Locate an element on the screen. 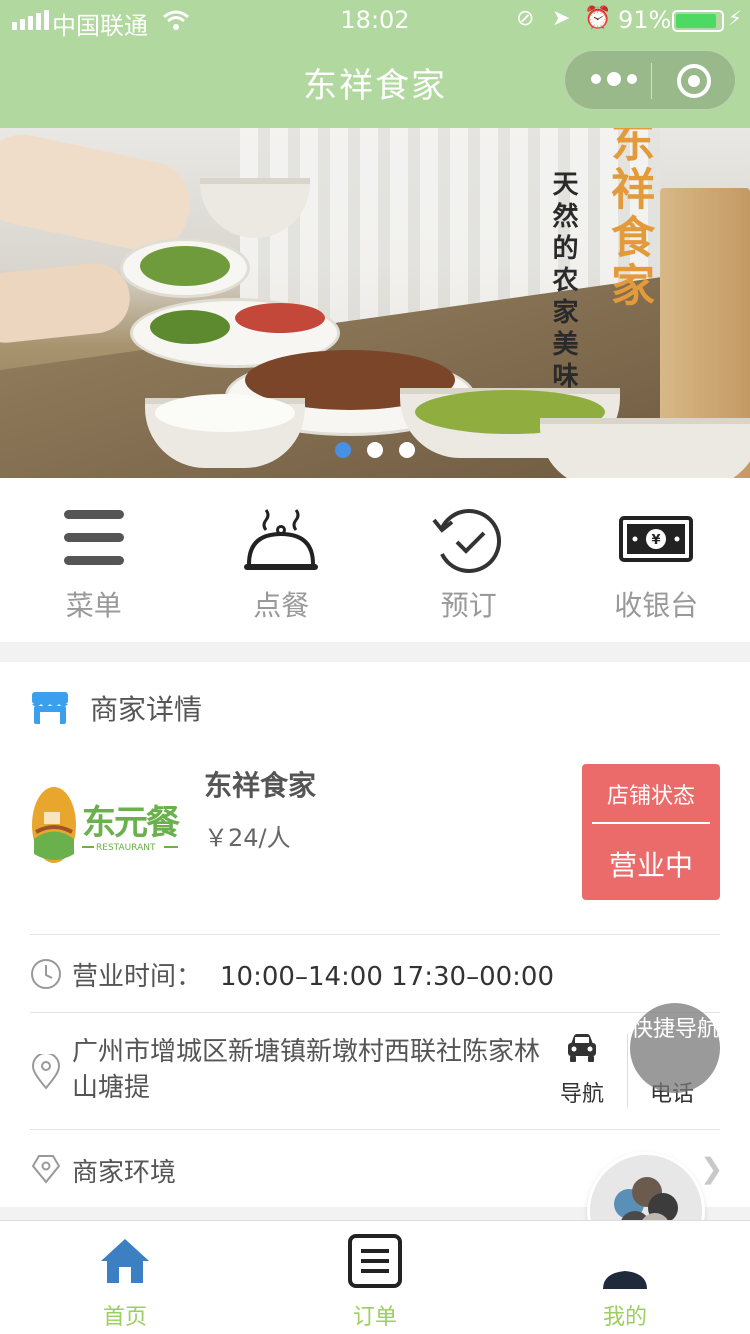  carousel-indicator is located at coordinates (375, 450).